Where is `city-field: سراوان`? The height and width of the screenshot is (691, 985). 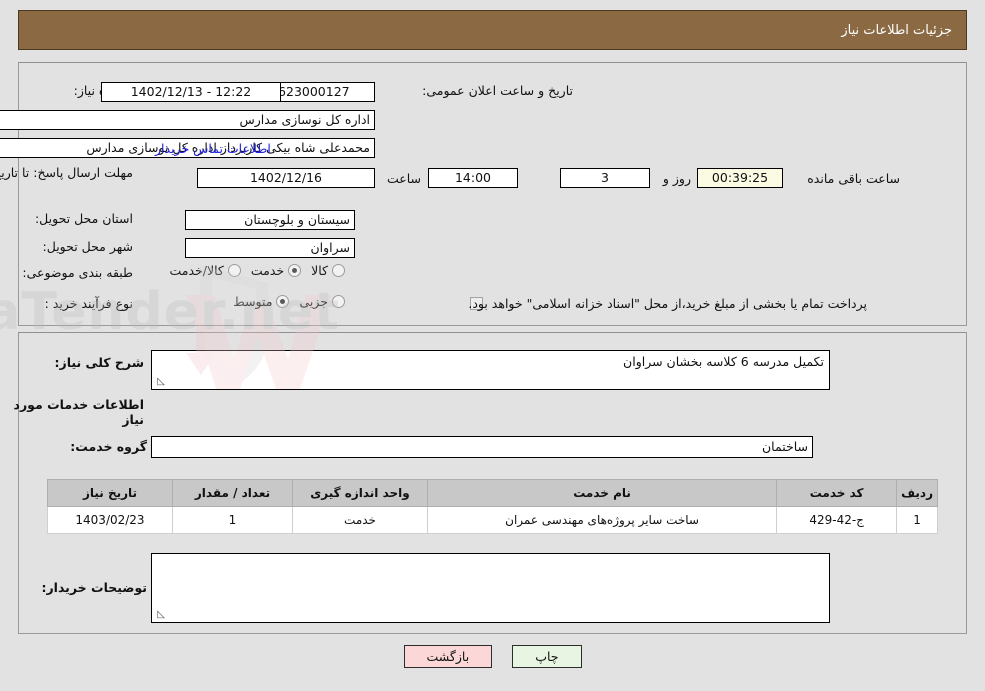
city-field: سراوان is located at coordinates (270, 248).